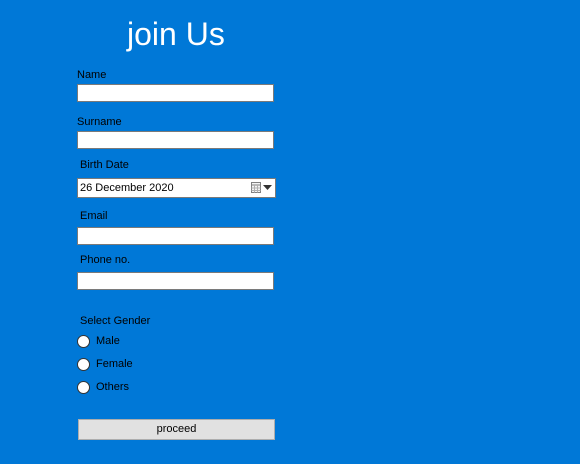  What do you see at coordinates (113, 387) in the screenshot?
I see `gender-option-label: Others` at bounding box center [113, 387].